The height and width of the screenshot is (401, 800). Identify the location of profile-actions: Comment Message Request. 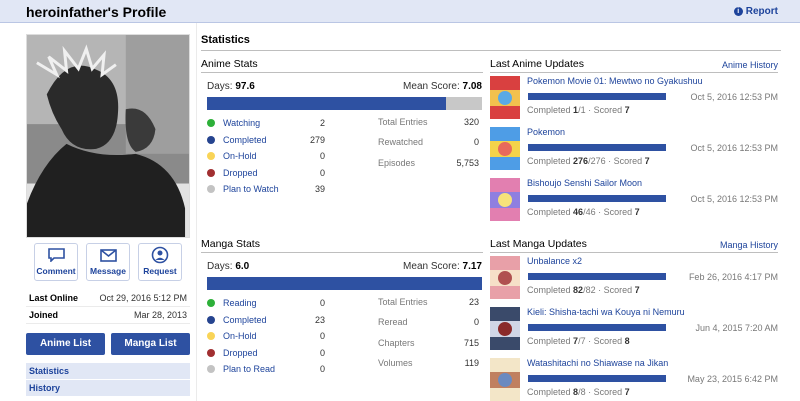
(108, 262).